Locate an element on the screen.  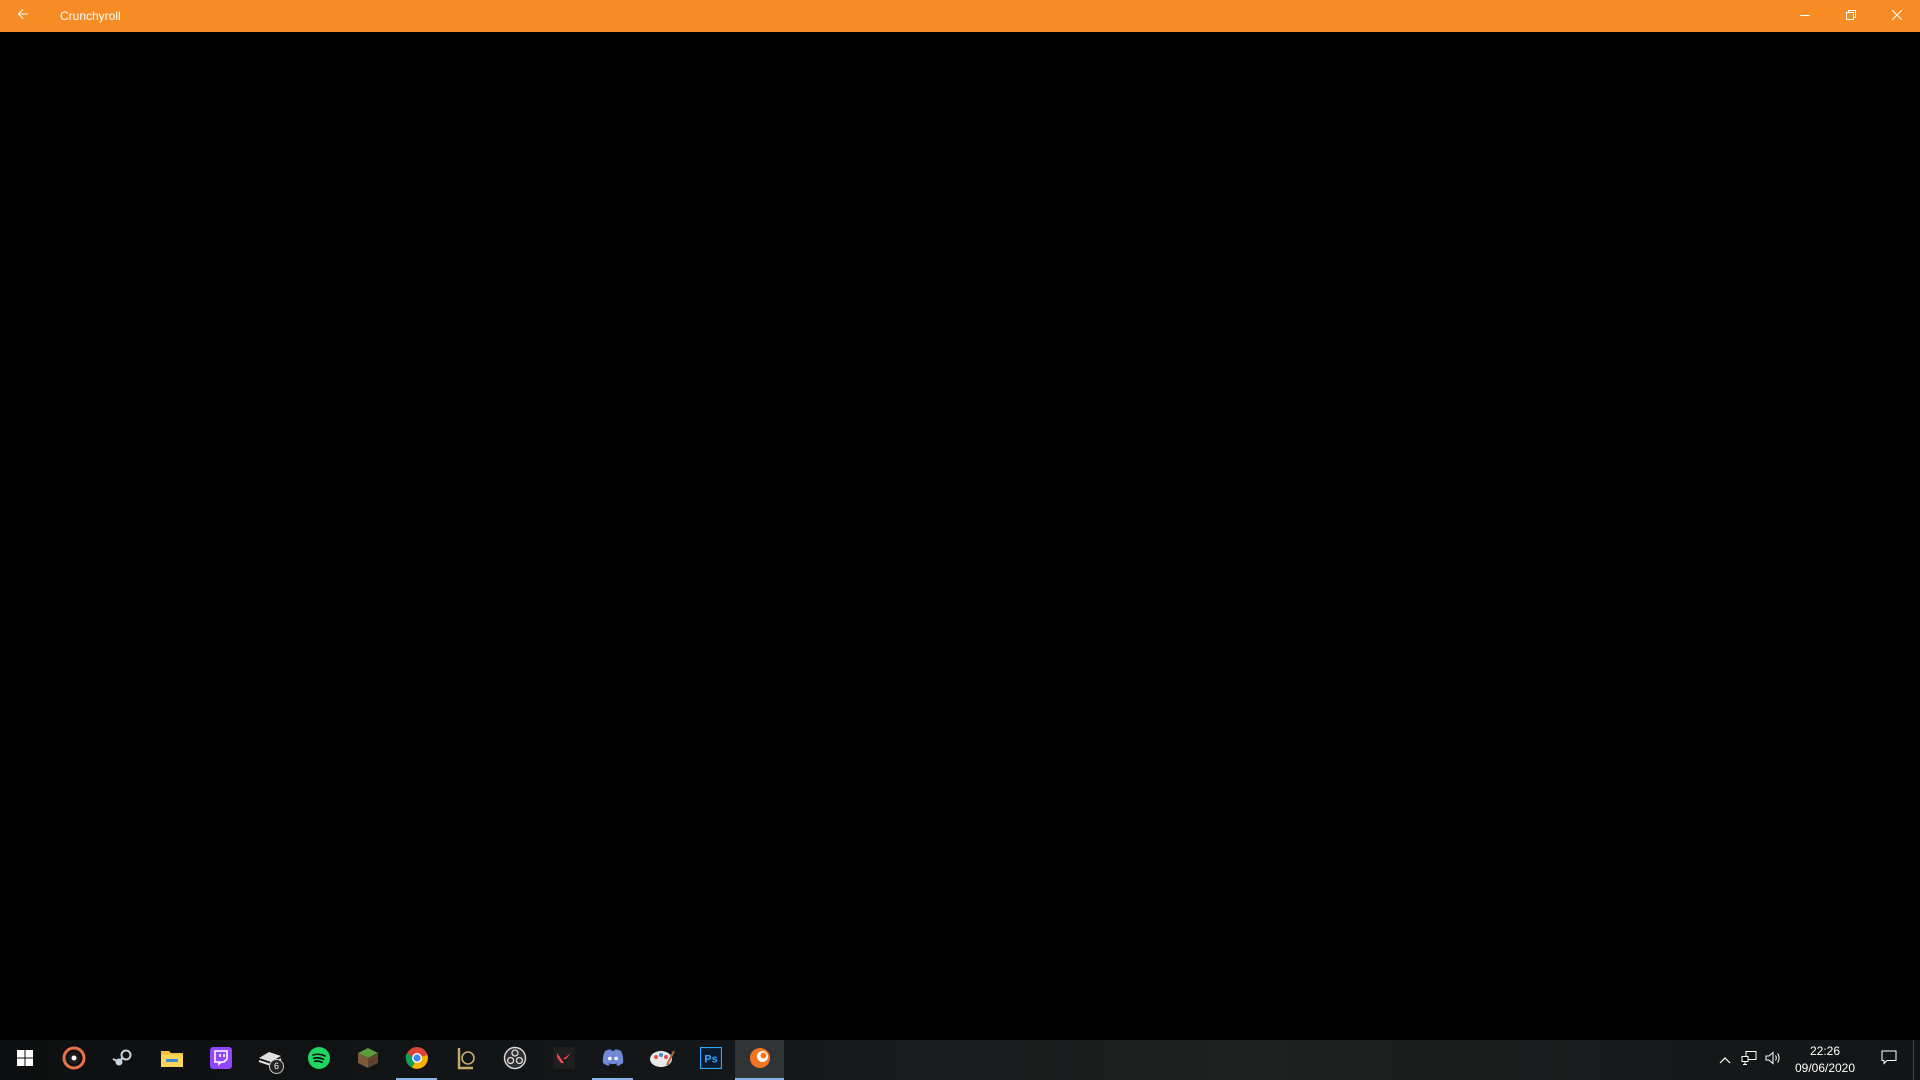
back-button is located at coordinates (23, 16).